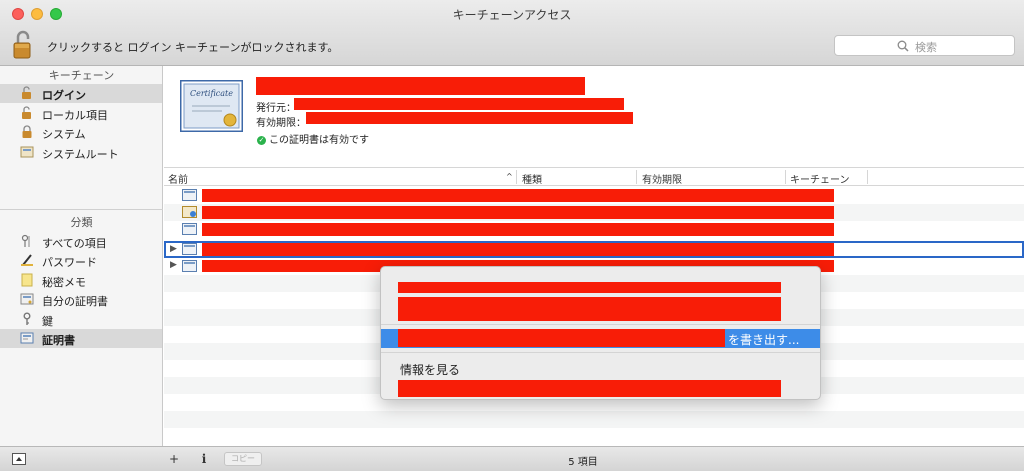 This screenshot has height=471, width=1024. What do you see at coordinates (81, 338) in the screenshot?
I see `sidebar-item-certificates: 証明書` at bounding box center [81, 338].